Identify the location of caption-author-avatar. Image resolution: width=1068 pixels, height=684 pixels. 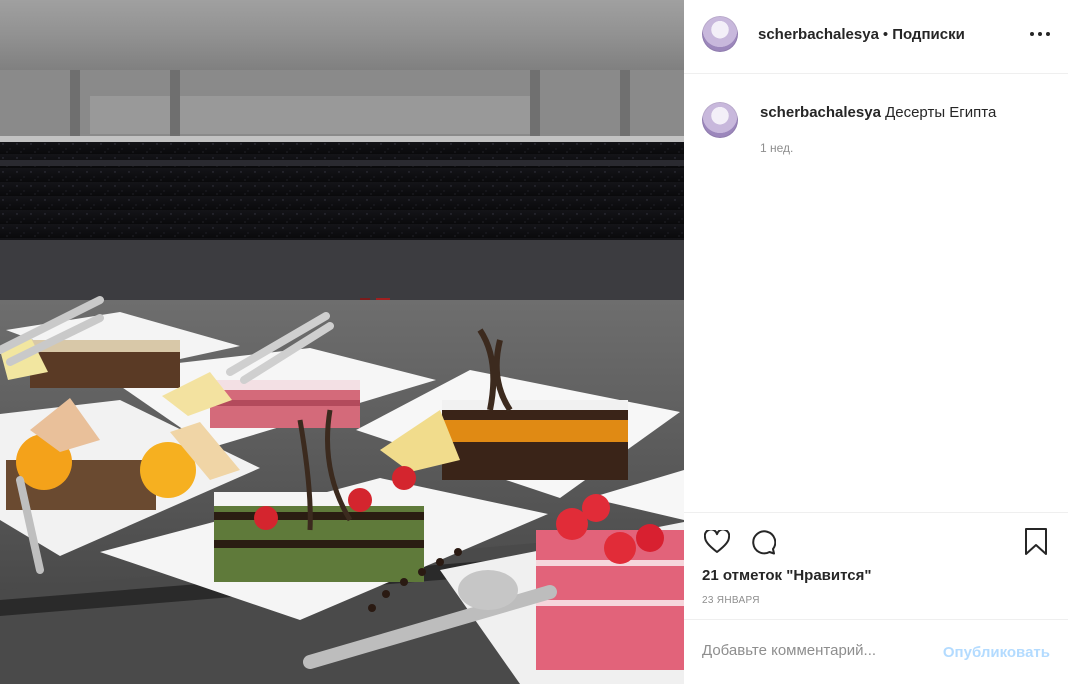
(720, 120).